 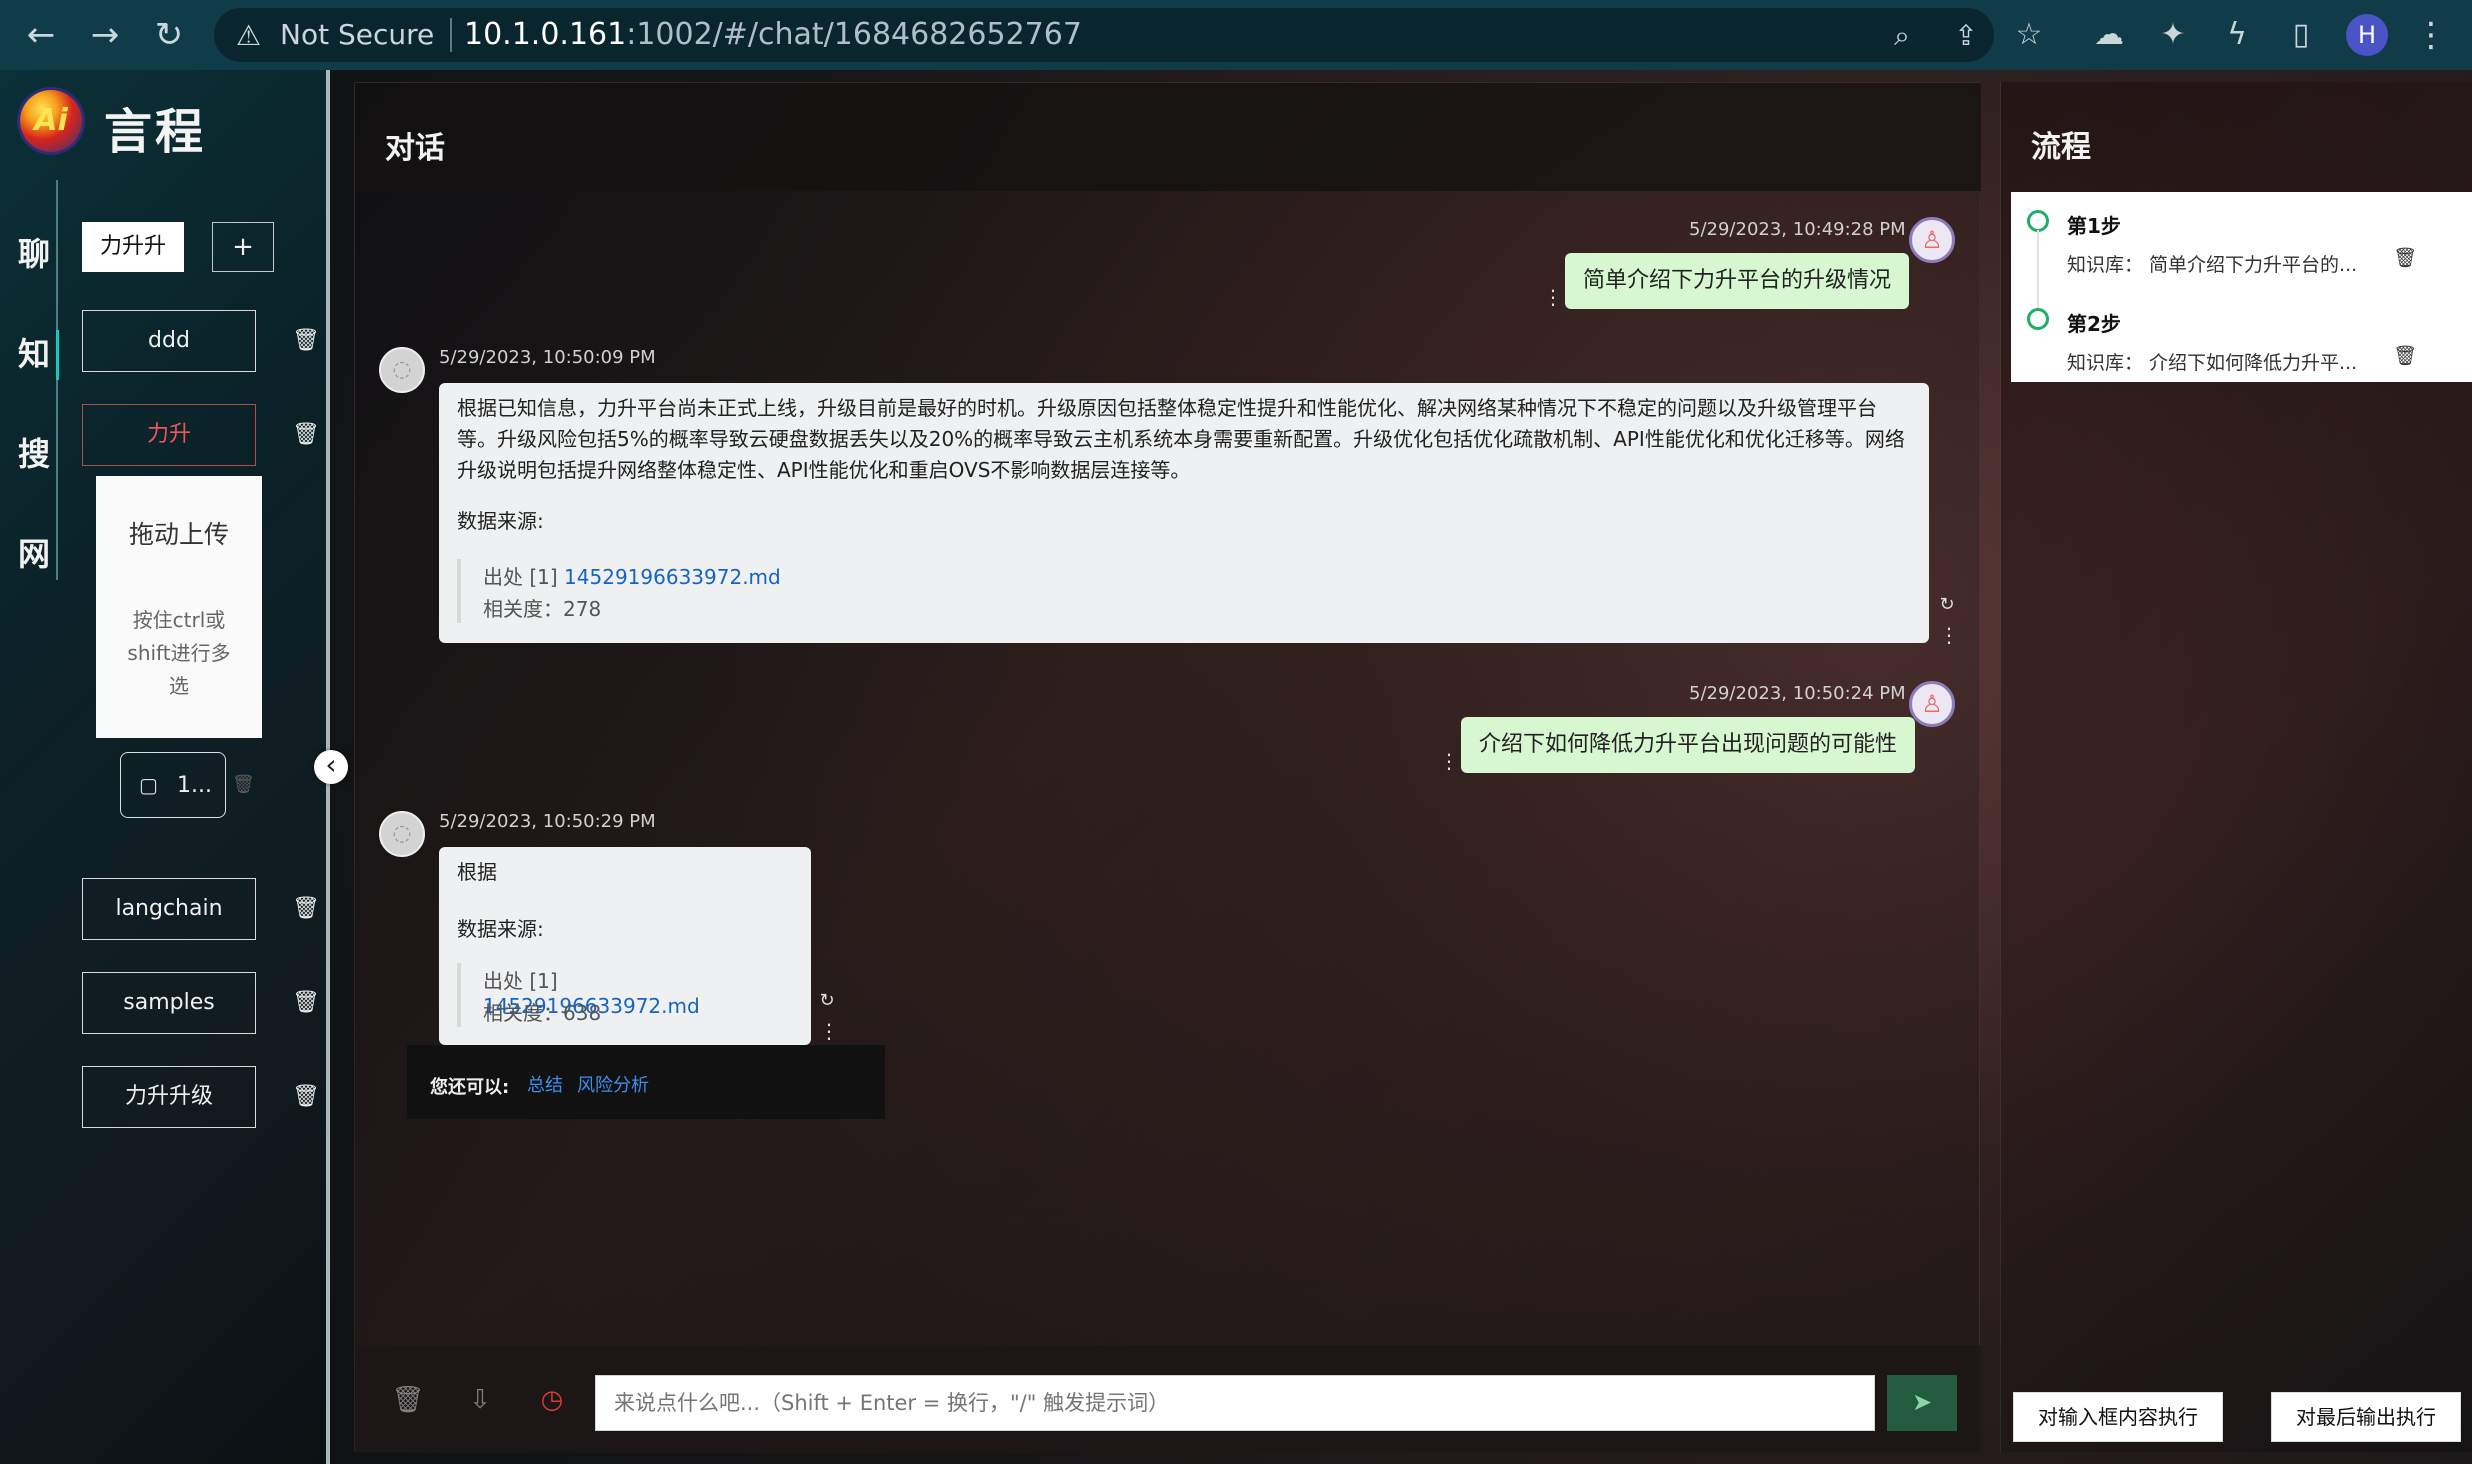 What do you see at coordinates (408, 1400) in the screenshot?
I see `clear-chat-trash-icon: 🗑` at bounding box center [408, 1400].